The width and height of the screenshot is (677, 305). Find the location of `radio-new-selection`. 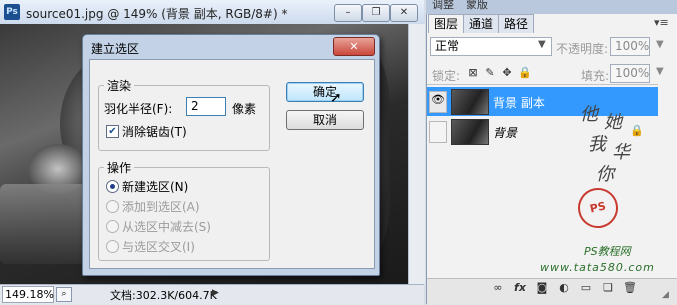

radio-new-selection is located at coordinates (112, 186).